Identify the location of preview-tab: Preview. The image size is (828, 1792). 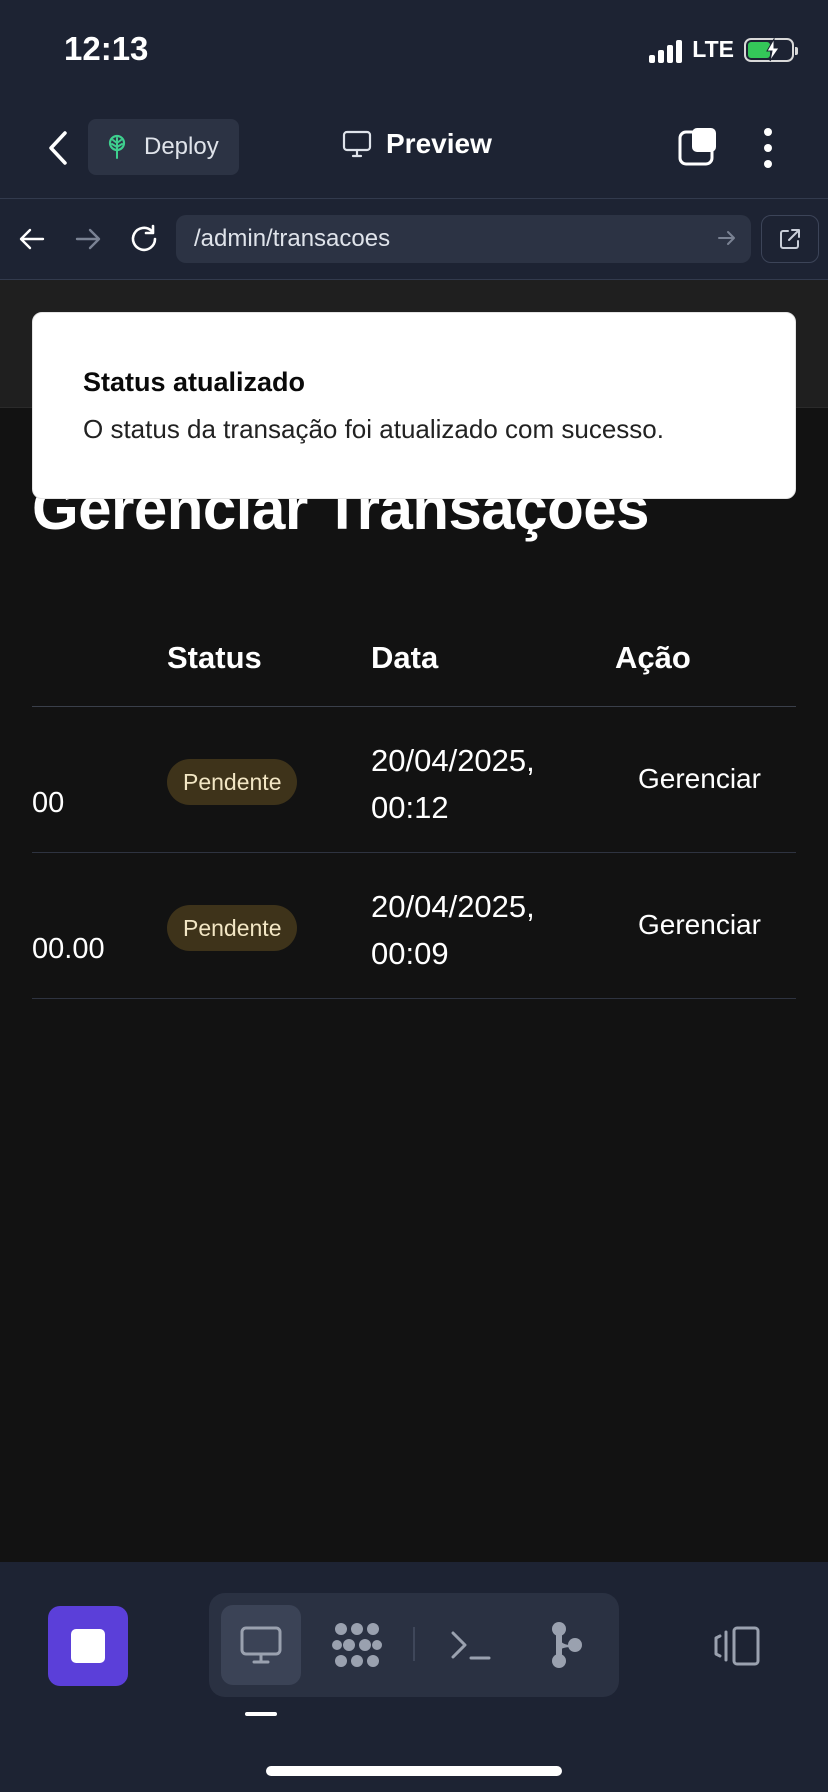
(417, 144).